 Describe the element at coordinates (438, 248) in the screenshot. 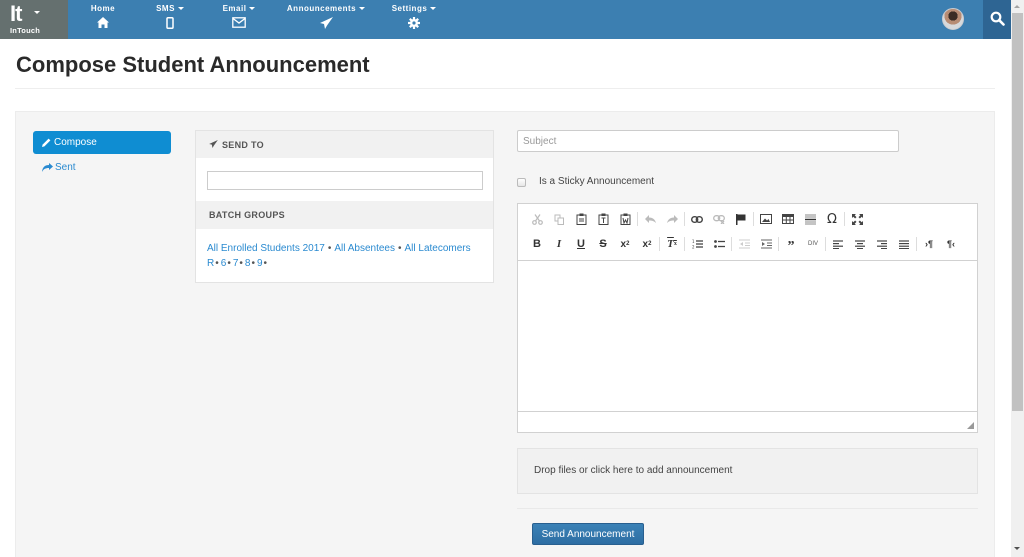

I see `batch-group-link: All Latecomers` at that location.